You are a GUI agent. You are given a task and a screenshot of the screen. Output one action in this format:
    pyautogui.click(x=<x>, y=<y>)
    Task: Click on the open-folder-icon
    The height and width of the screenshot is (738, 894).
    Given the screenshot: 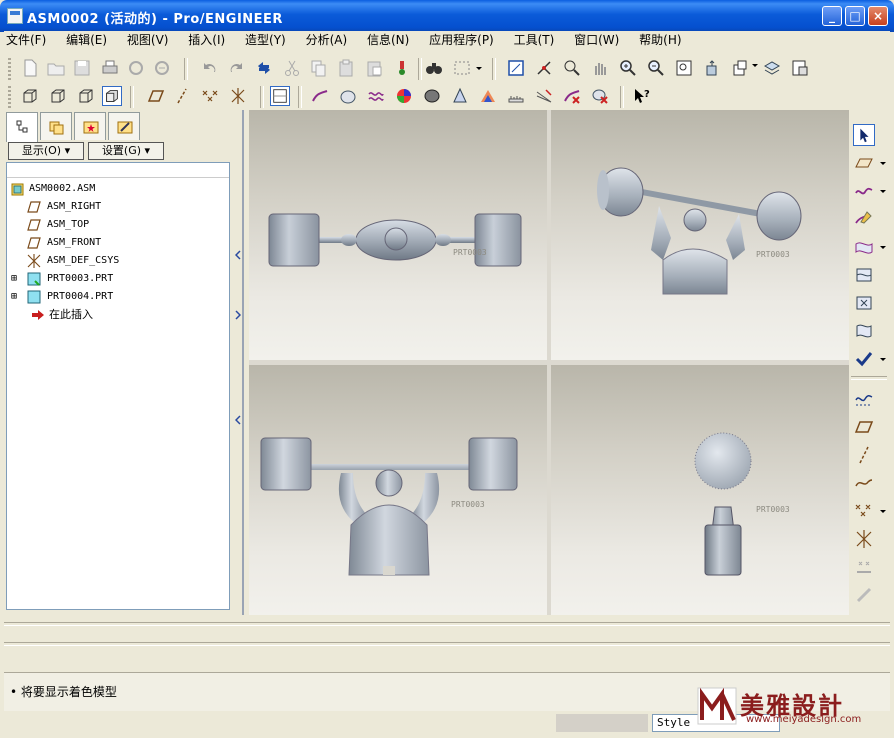 What is the action you would take?
    pyautogui.click(x=56, y=68)
    